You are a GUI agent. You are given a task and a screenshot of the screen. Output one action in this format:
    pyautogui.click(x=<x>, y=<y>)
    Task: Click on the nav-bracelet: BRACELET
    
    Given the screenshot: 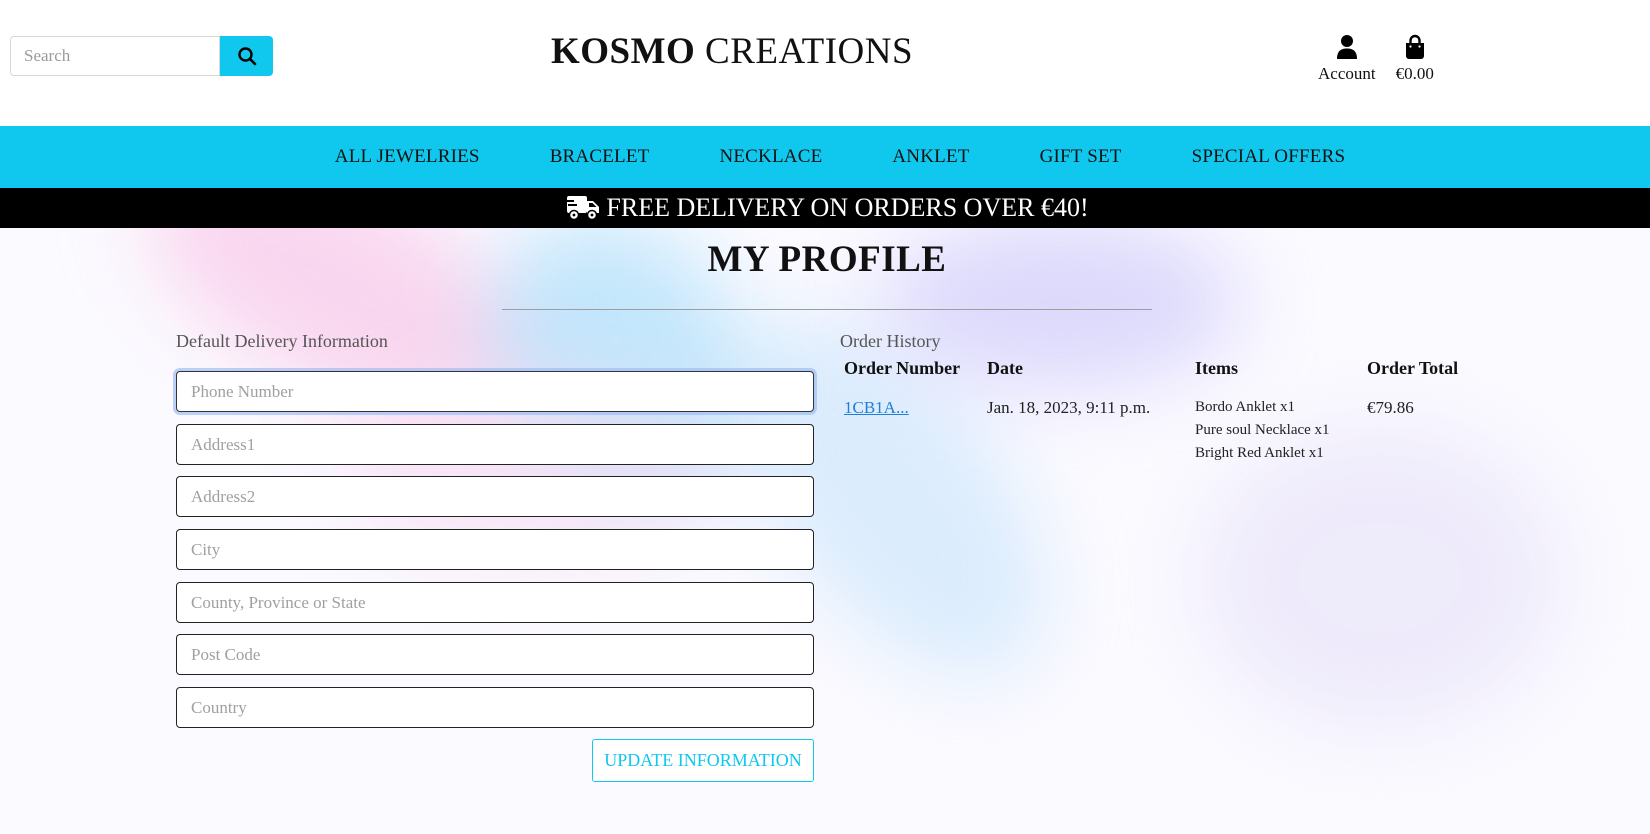 What is the action you would take?
    pyautogui.click(x=600, y=157)
    